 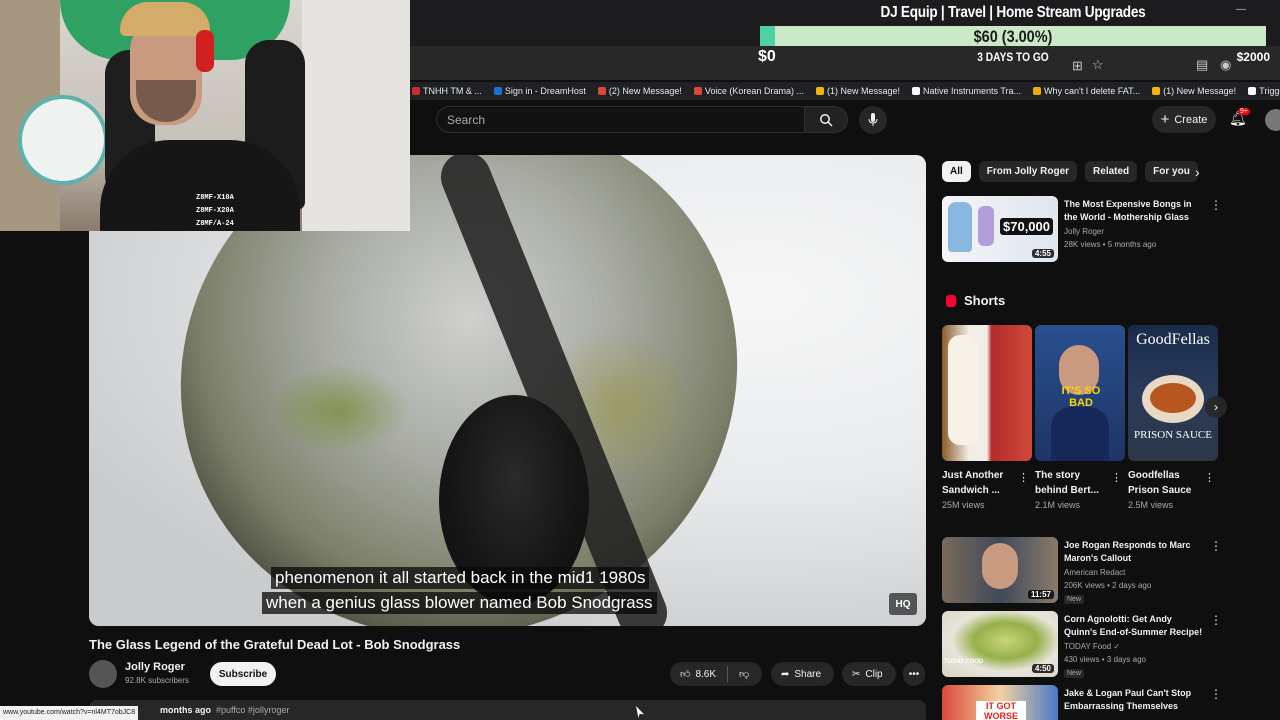 What do you see at coordinates (507, 710) in the screenshot?
I see `description-box: months ago #puffco #jollyroger` at bounding box center [507, 710].